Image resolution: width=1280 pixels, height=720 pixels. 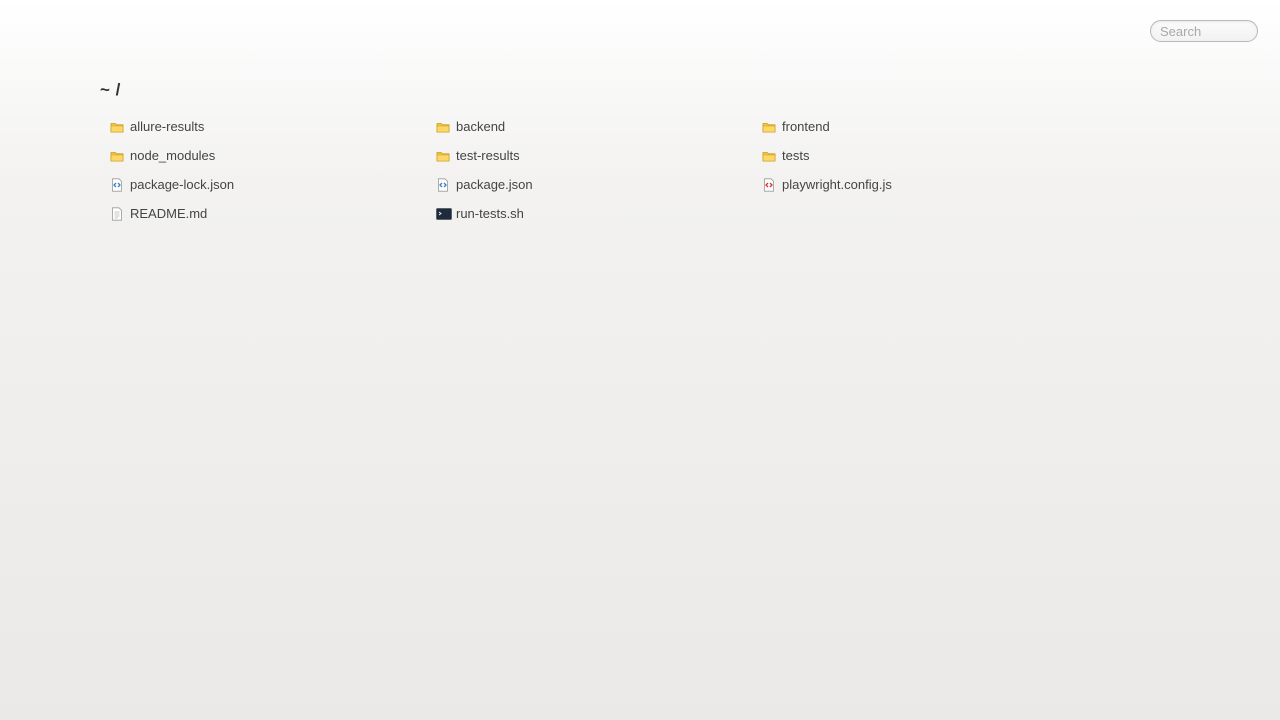 I want to click on list-item: tests, so click(x=785, y=155).